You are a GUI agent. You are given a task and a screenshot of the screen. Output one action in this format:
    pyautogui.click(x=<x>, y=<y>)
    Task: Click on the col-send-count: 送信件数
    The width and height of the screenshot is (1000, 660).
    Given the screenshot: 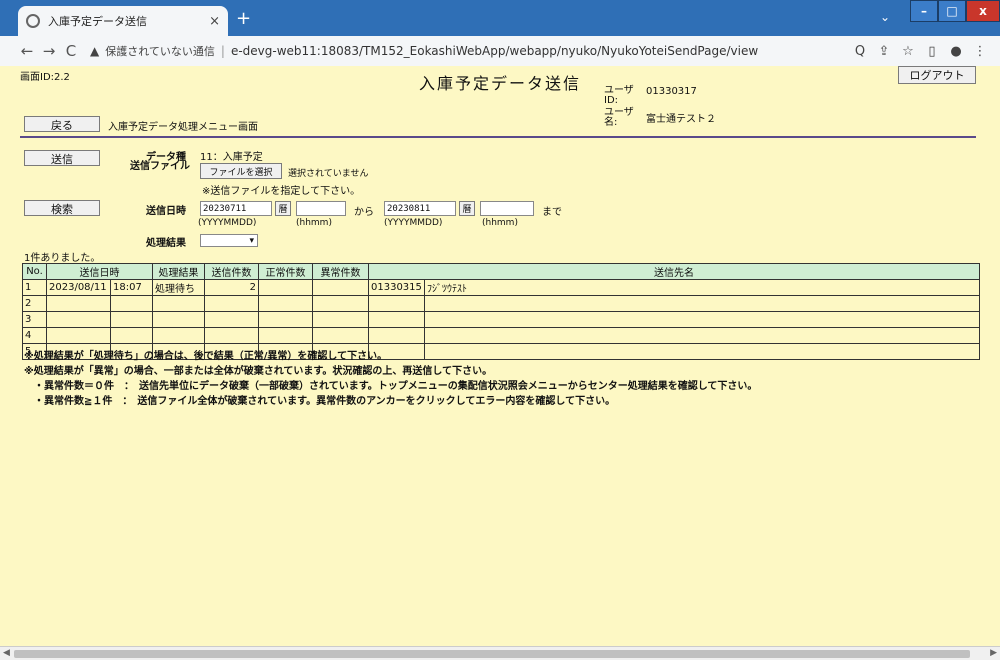 What is the action you would take?
    pyautogui.click(x=231, y=271)
    